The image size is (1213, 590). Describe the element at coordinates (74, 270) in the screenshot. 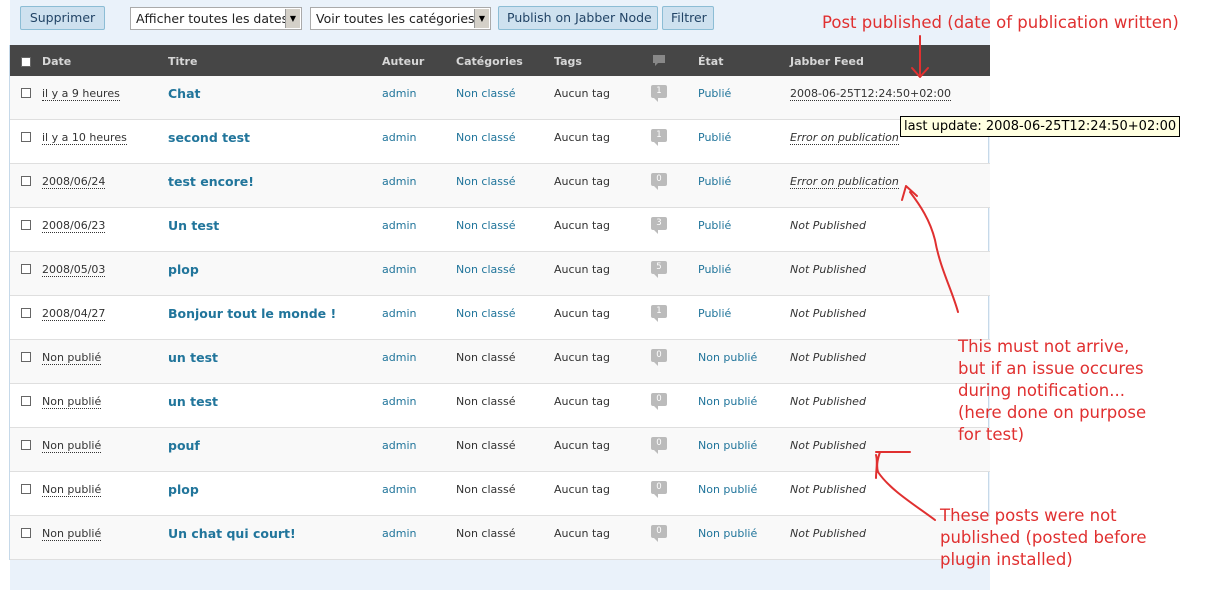

I see `post-date: 2008/05/03` at that location.